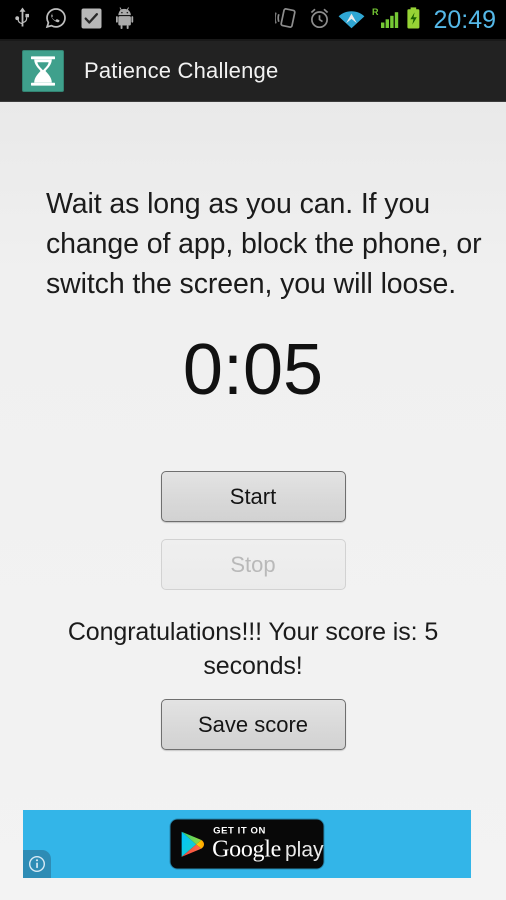 This screenshot has width=506, height=900. What do you see at coordinates (351, 21) in the screenshot?
I see `wifi-icon` at bounding box center [351, 21].